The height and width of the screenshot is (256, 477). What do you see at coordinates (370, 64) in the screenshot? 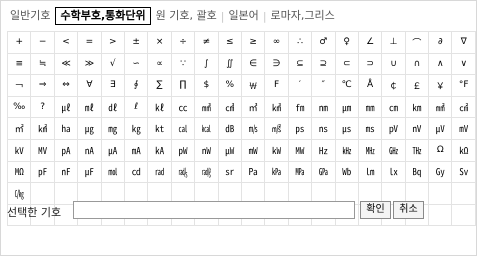
I see `symbol-cell: ⊃` at bounding box center [370, 64].